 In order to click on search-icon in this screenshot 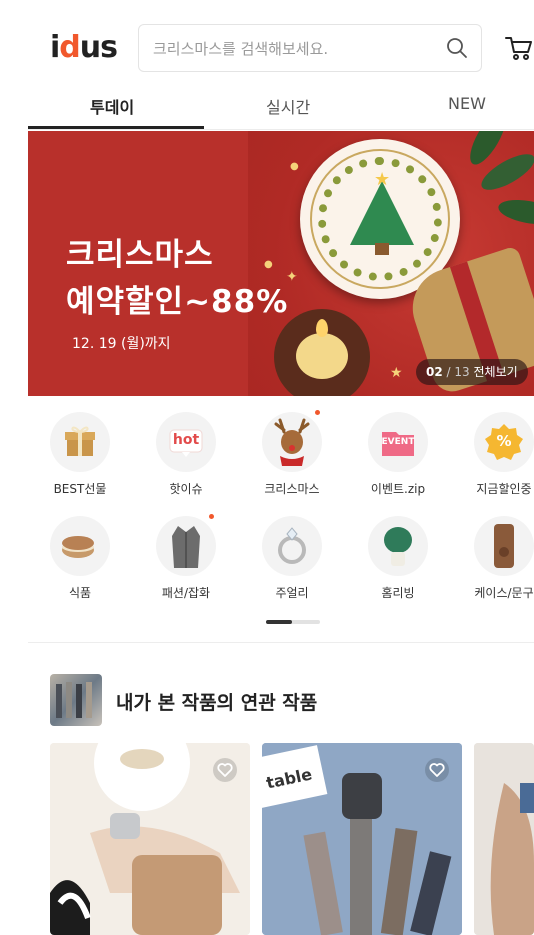, I will do `click(457, 48)`.